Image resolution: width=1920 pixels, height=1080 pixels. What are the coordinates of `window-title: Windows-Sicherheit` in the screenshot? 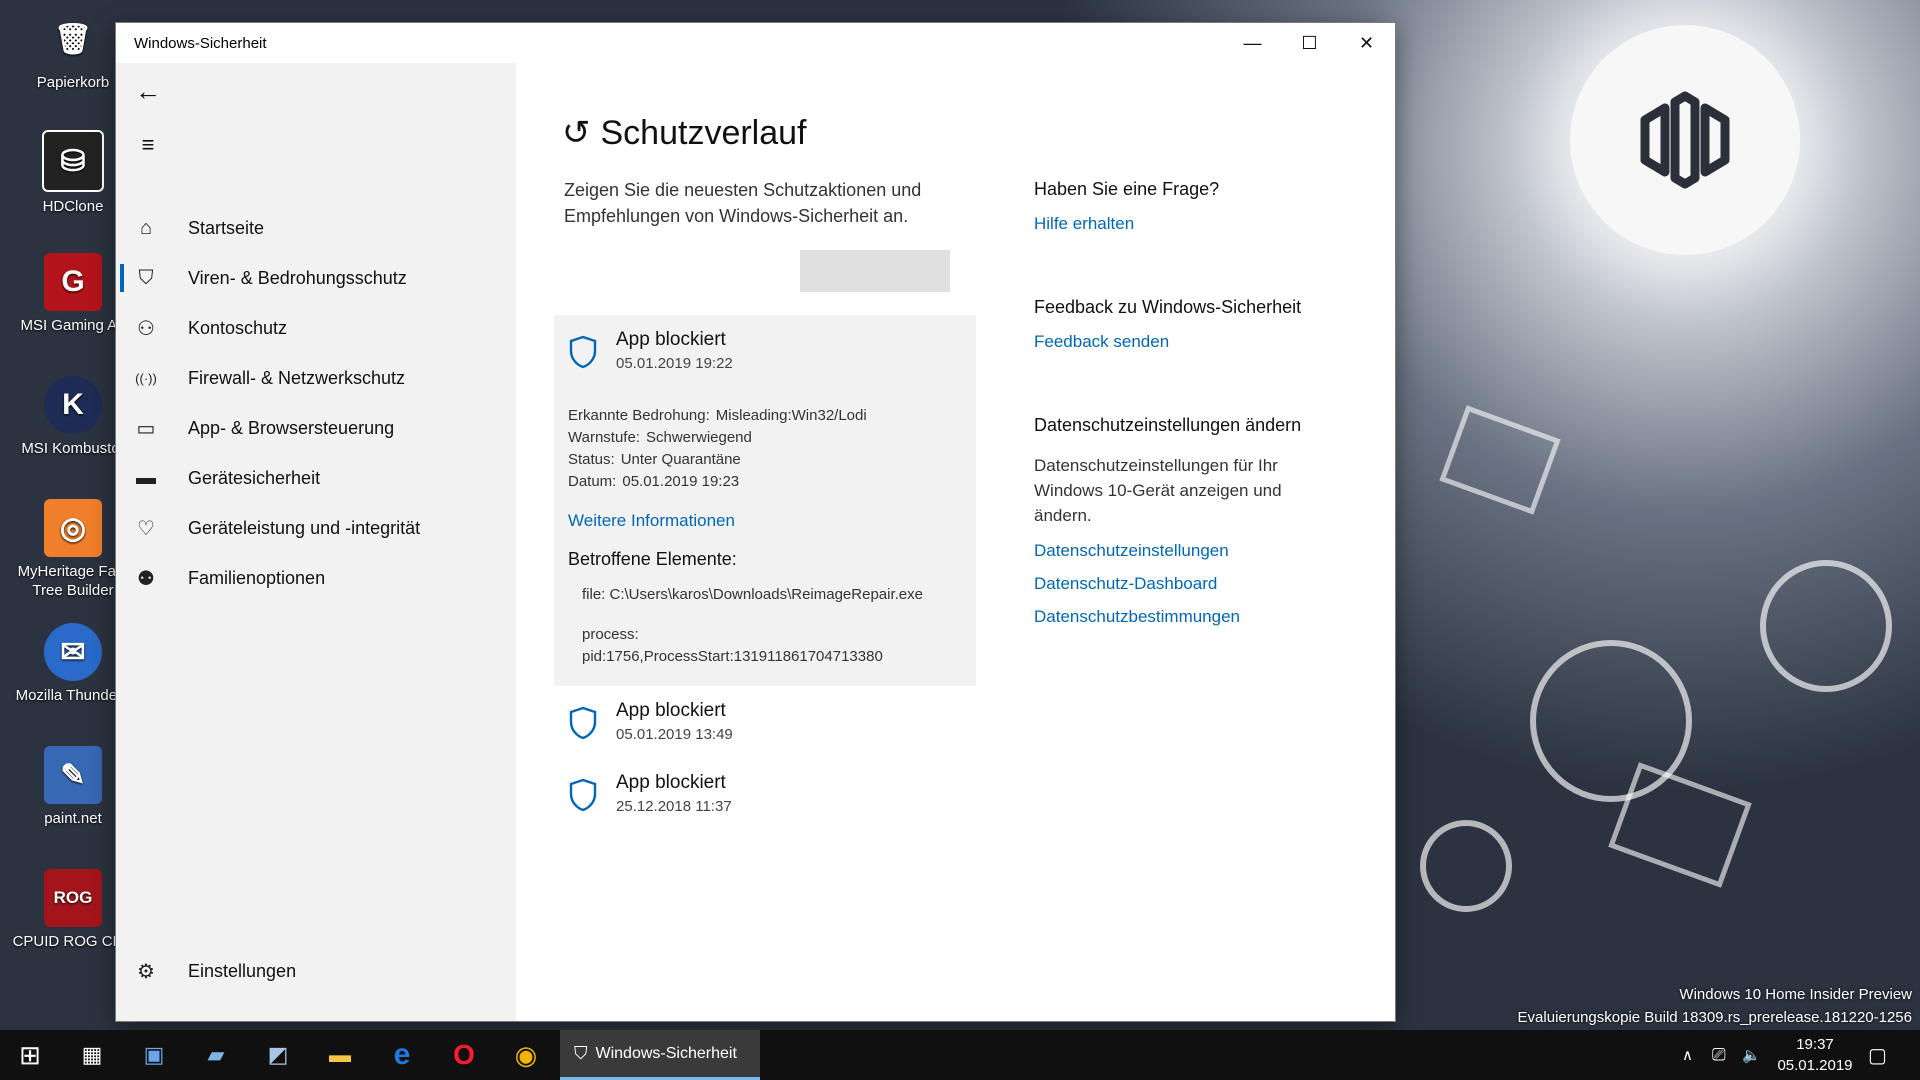 It's located at (200, 43).